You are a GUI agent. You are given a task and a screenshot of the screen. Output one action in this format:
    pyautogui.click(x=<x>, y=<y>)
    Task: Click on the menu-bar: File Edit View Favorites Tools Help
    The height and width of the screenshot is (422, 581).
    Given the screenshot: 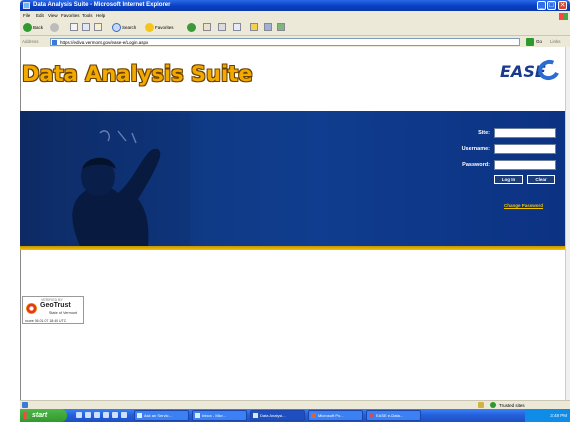 What is the action you would take?
    pyautogui.click(x=295, y=15)
    